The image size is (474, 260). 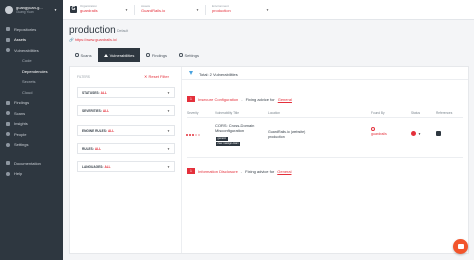 What do you see at coordinates (172, 10) in the screenshot?
I see `assets-selector: Assets GuardRails.io` at bounding box center [172, 10].